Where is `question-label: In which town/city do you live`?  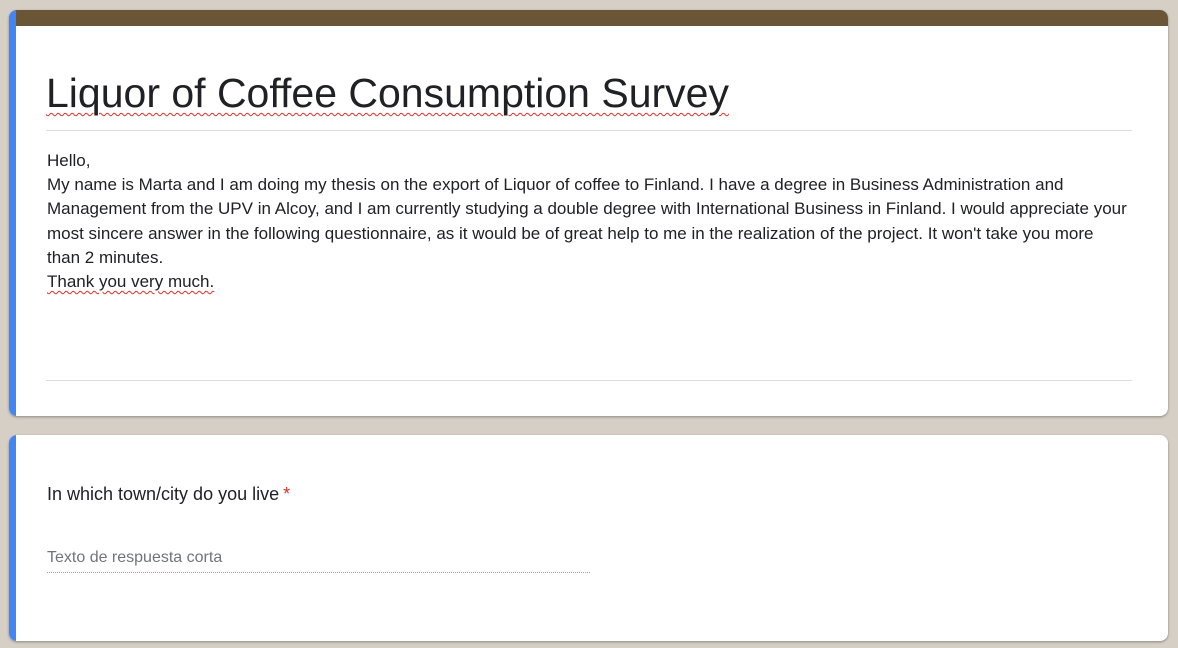 question-label: In which town/city do you live is located at coordinates (163, 494).